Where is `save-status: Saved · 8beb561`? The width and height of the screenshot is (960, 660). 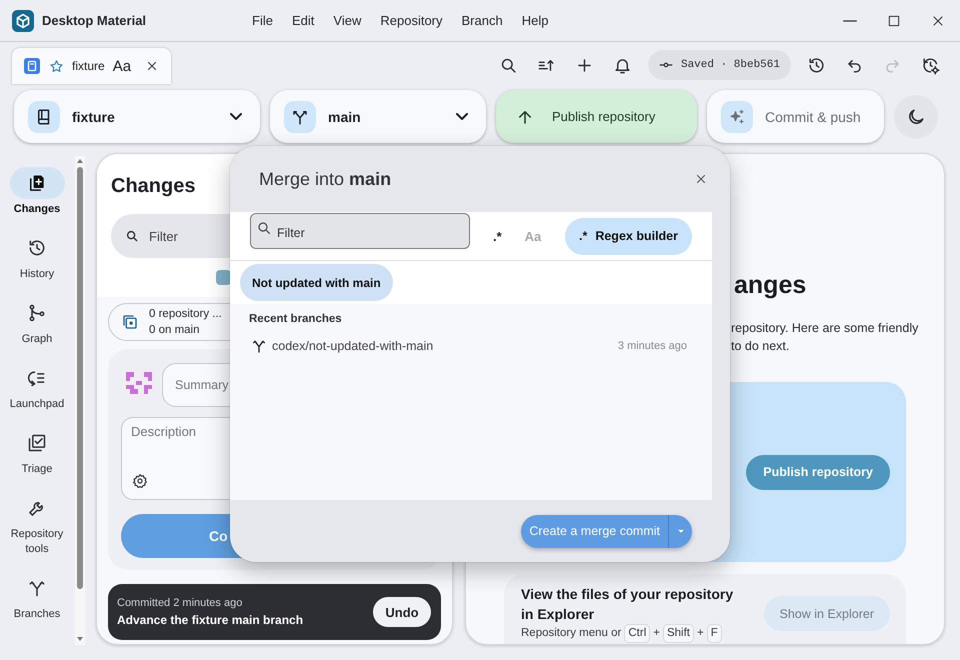
save-status: Saved · 8beb561 is located at coordinates (719, 65).